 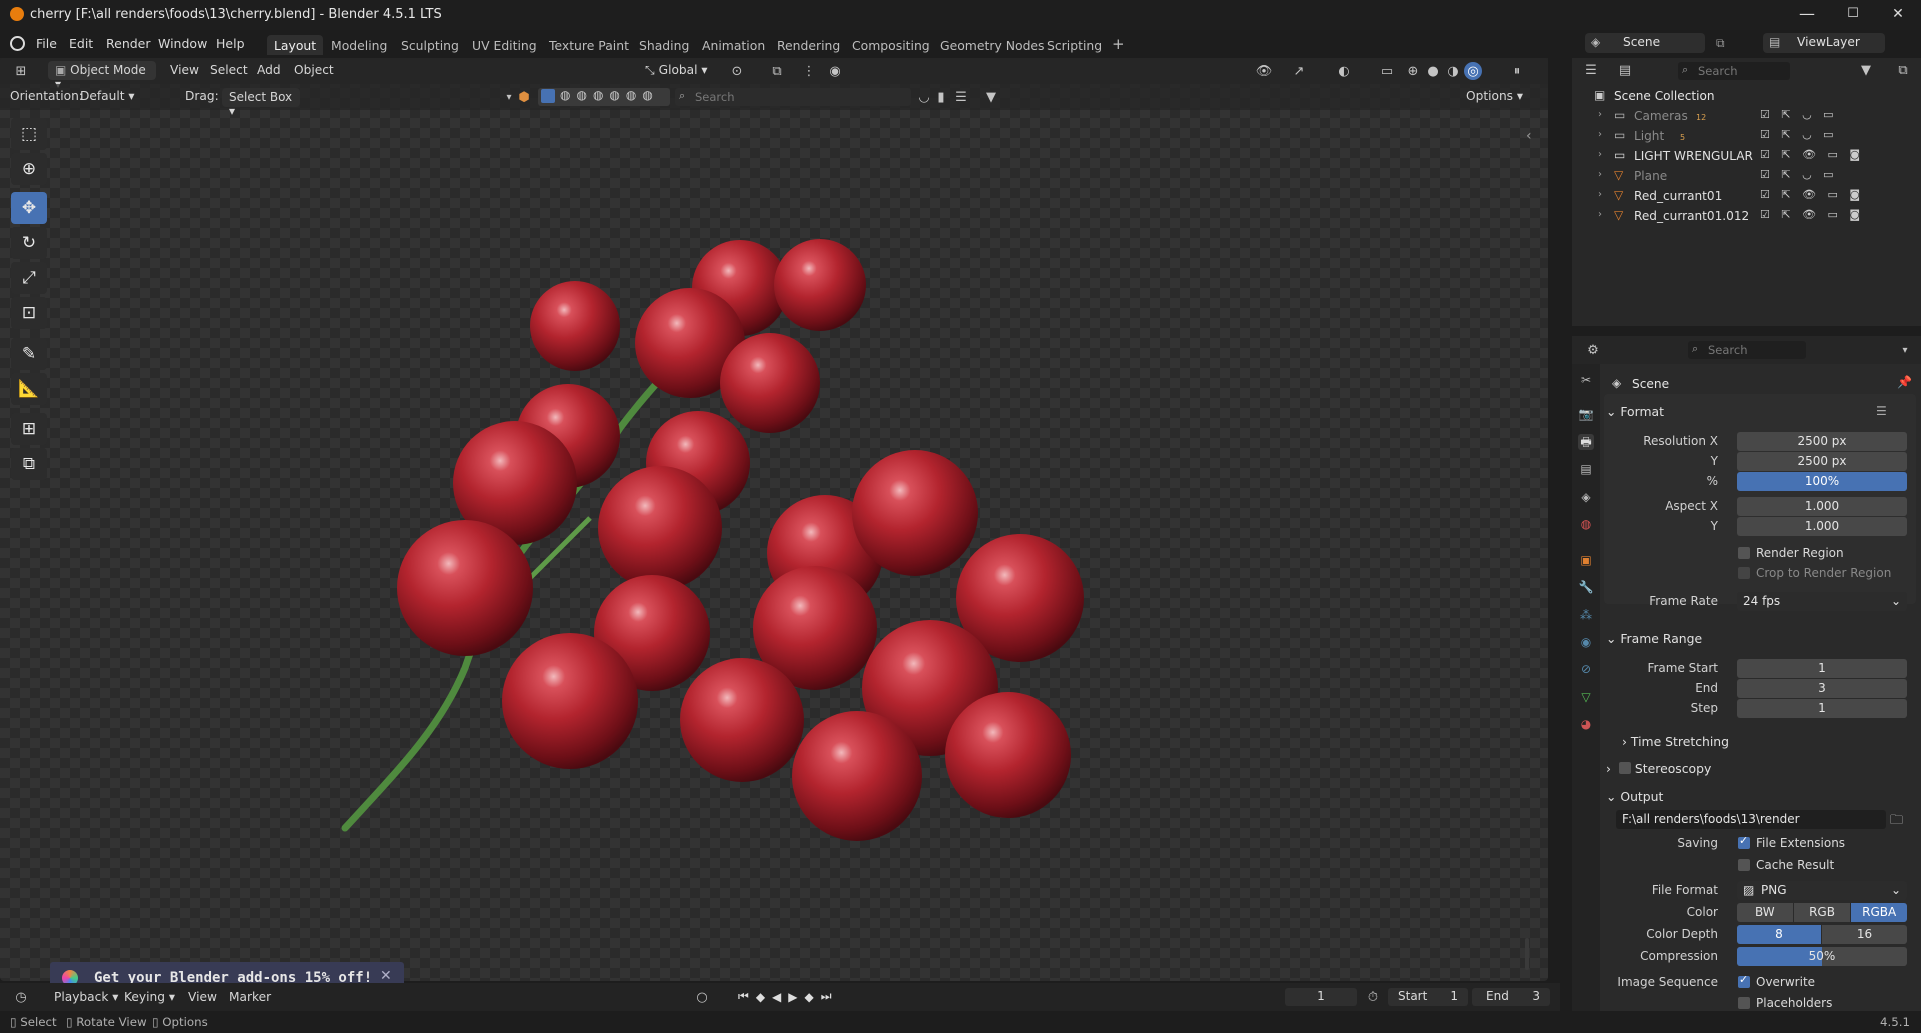 I want to click on color-rgba-button: RGBA, so click(x=1879, y=912).